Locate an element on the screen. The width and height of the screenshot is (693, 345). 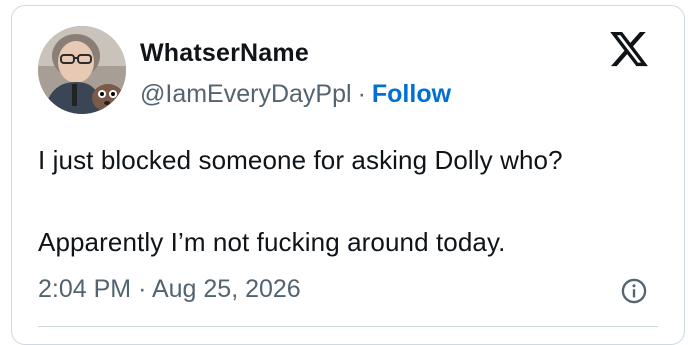
tweet-date: Aug 25, 2026 is located at coordinates (226, 289).